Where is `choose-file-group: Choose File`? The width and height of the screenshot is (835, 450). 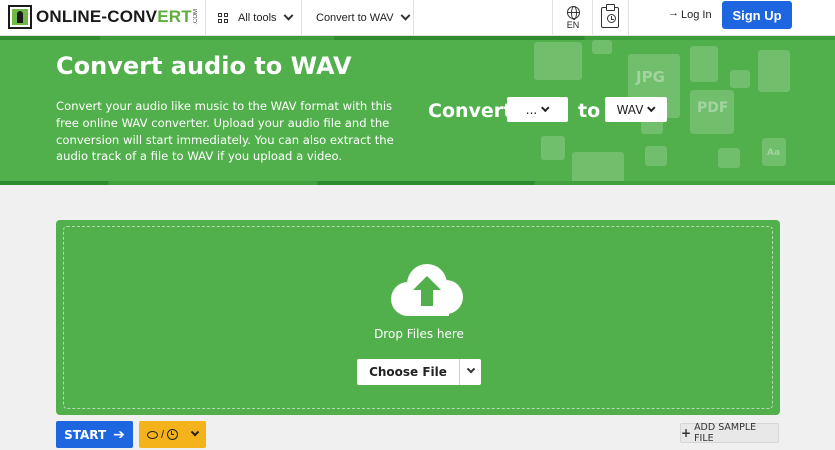
choose-file-group: Choose File is located at coordinates (419, 372).